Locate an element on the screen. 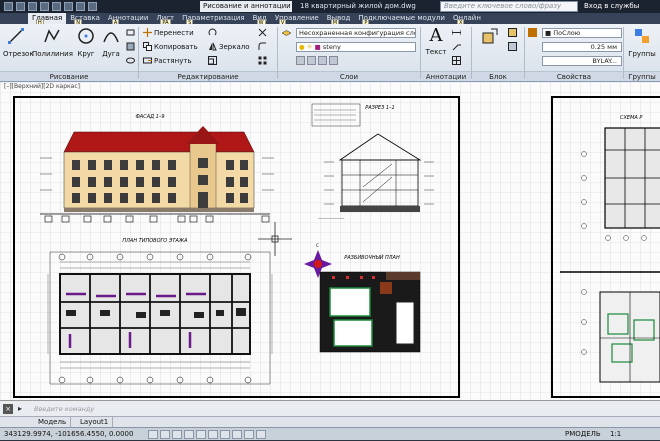  match-properties-button is located at coordinates (532, 32).